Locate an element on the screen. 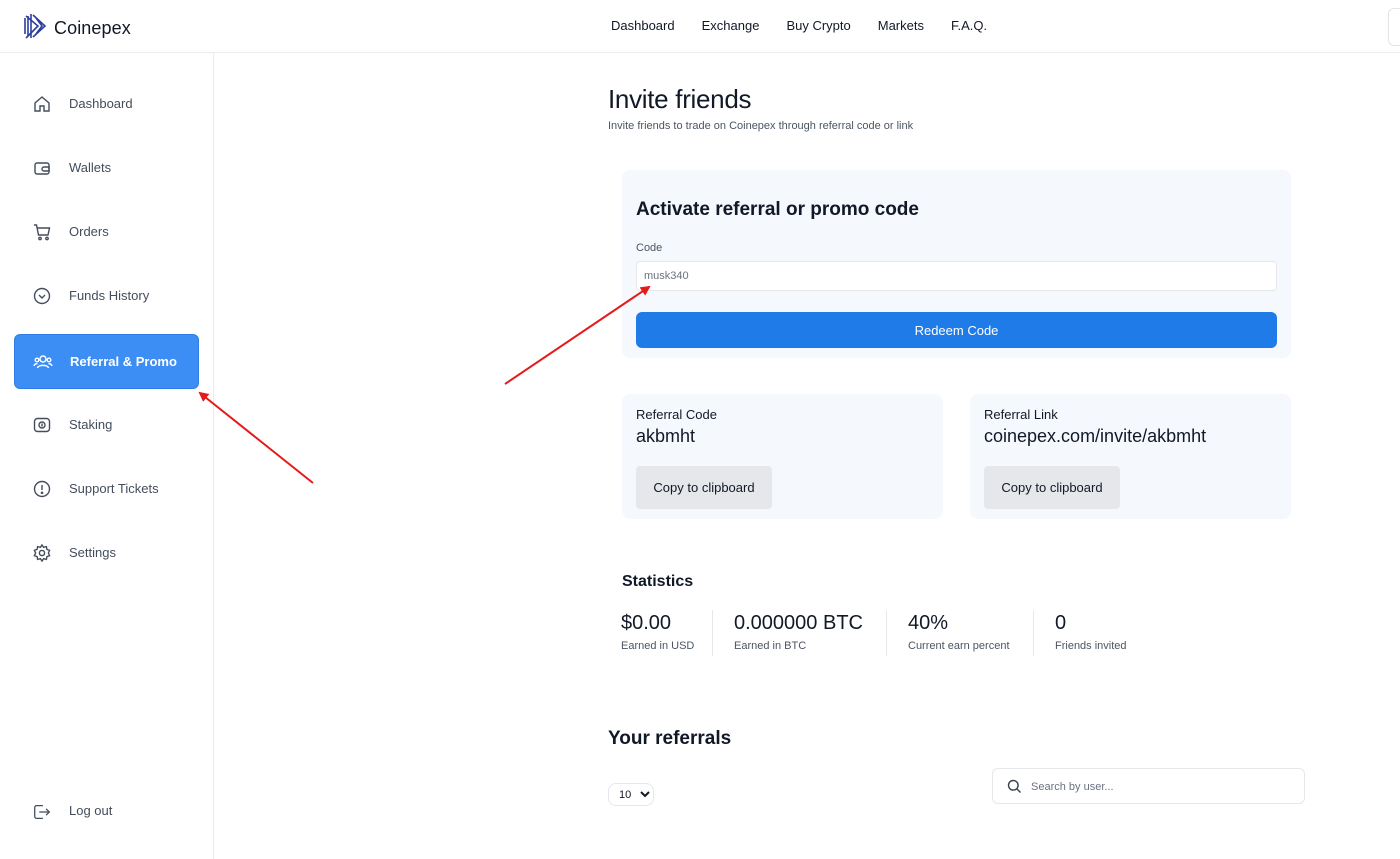 The width and height of the screenshot is (1400, 859). referral-code-label: Referral Code is located at coordinates (676, 414).